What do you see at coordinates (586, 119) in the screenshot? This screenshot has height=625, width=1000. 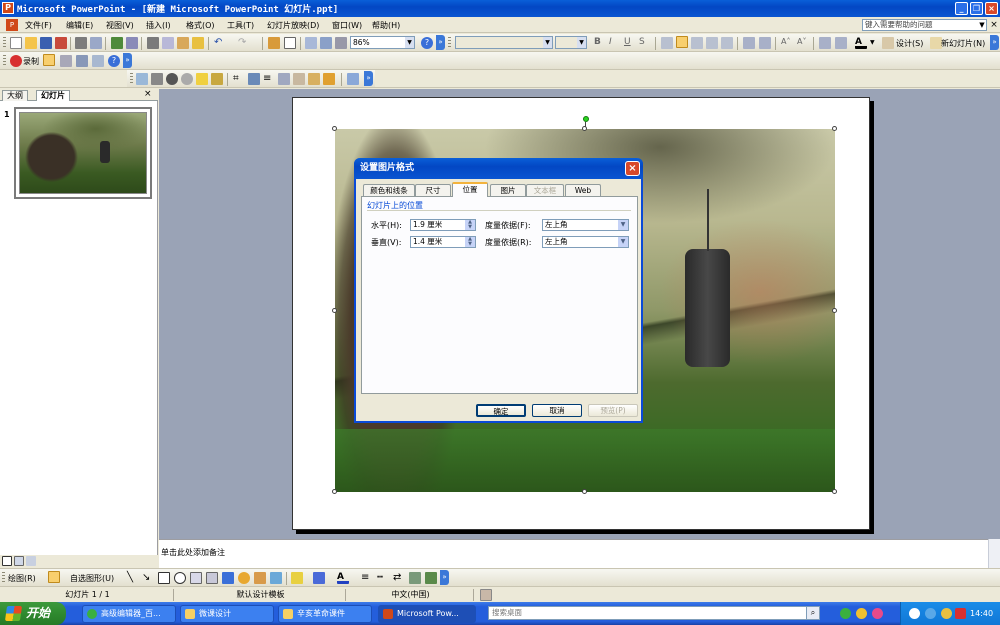 I see `rotation-handle` at bounding box center [586, 119].